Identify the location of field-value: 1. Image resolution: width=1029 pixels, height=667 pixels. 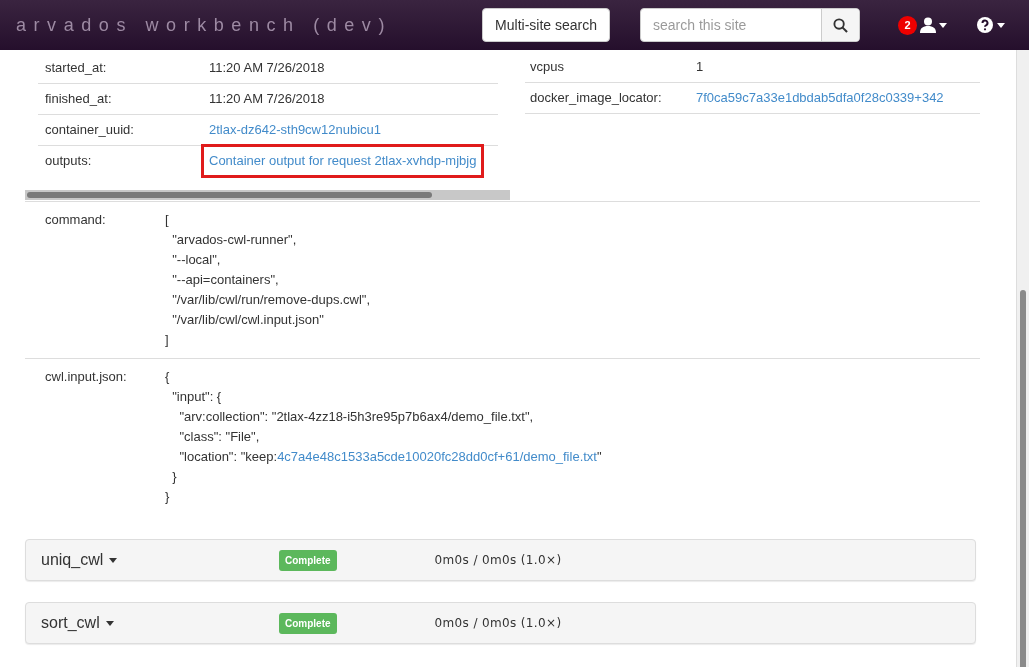
(700, 67).